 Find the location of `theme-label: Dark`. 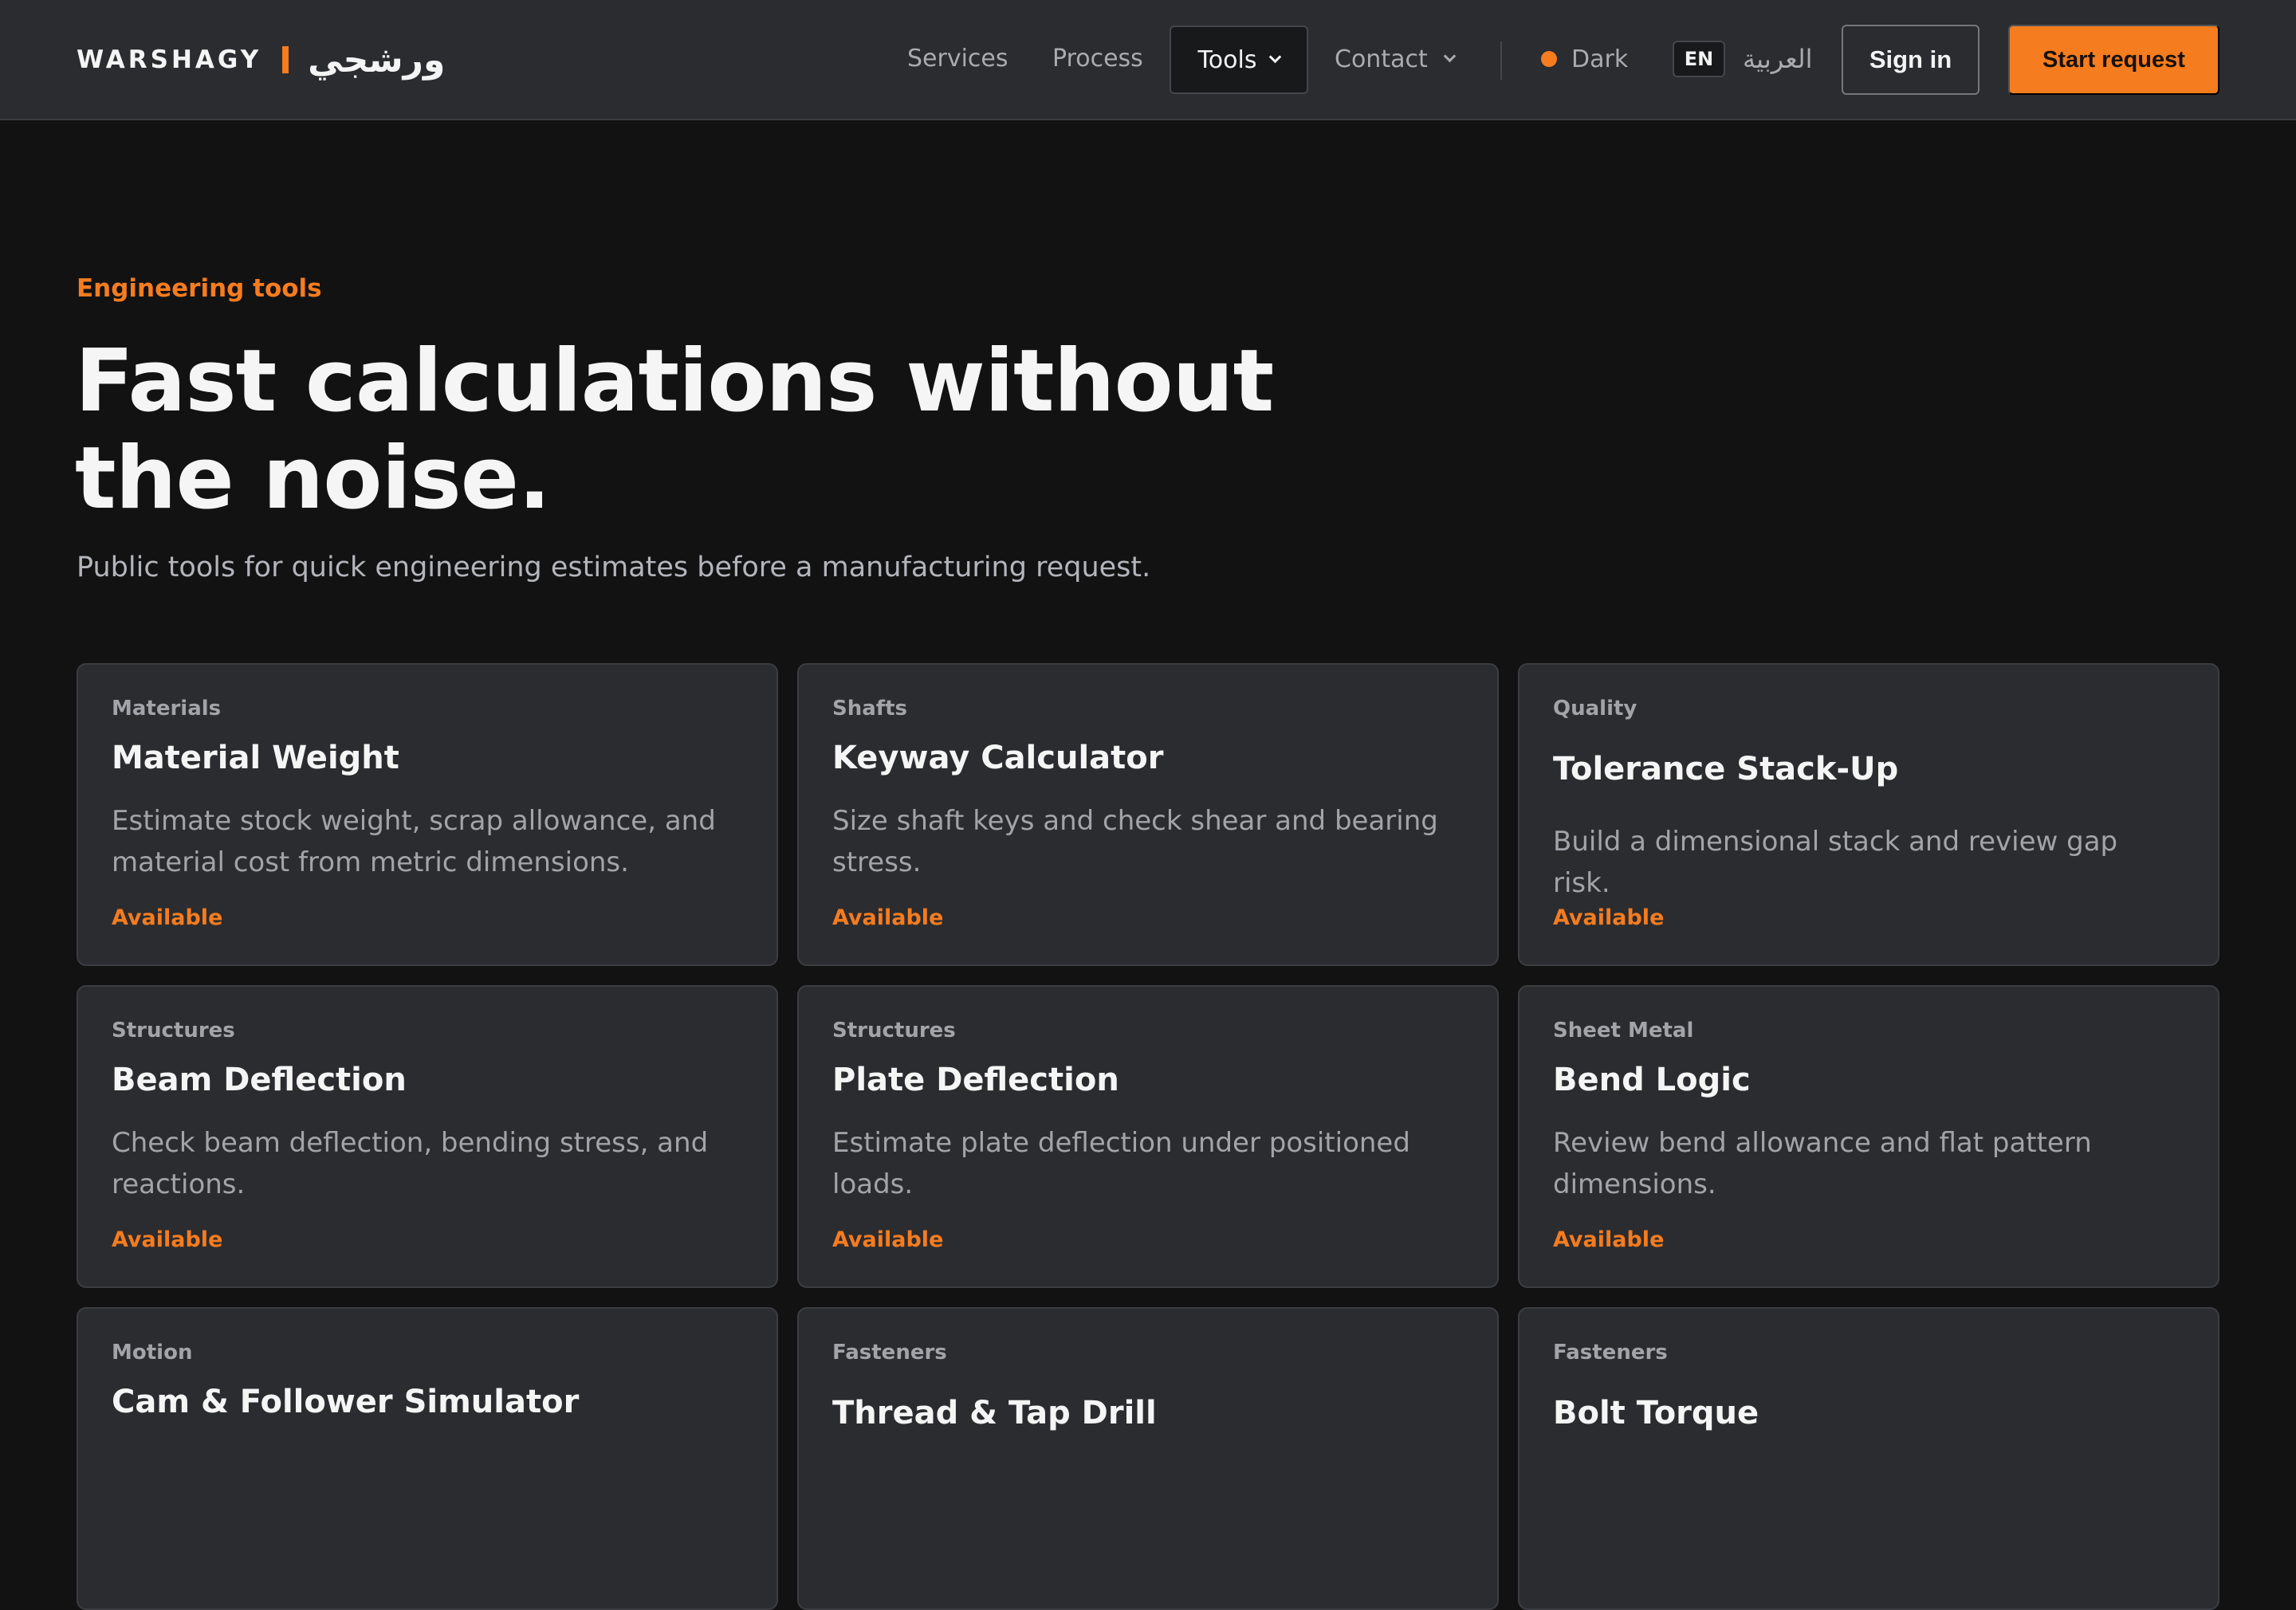

theme-label: Dark is located at coordinates (1600, 59).